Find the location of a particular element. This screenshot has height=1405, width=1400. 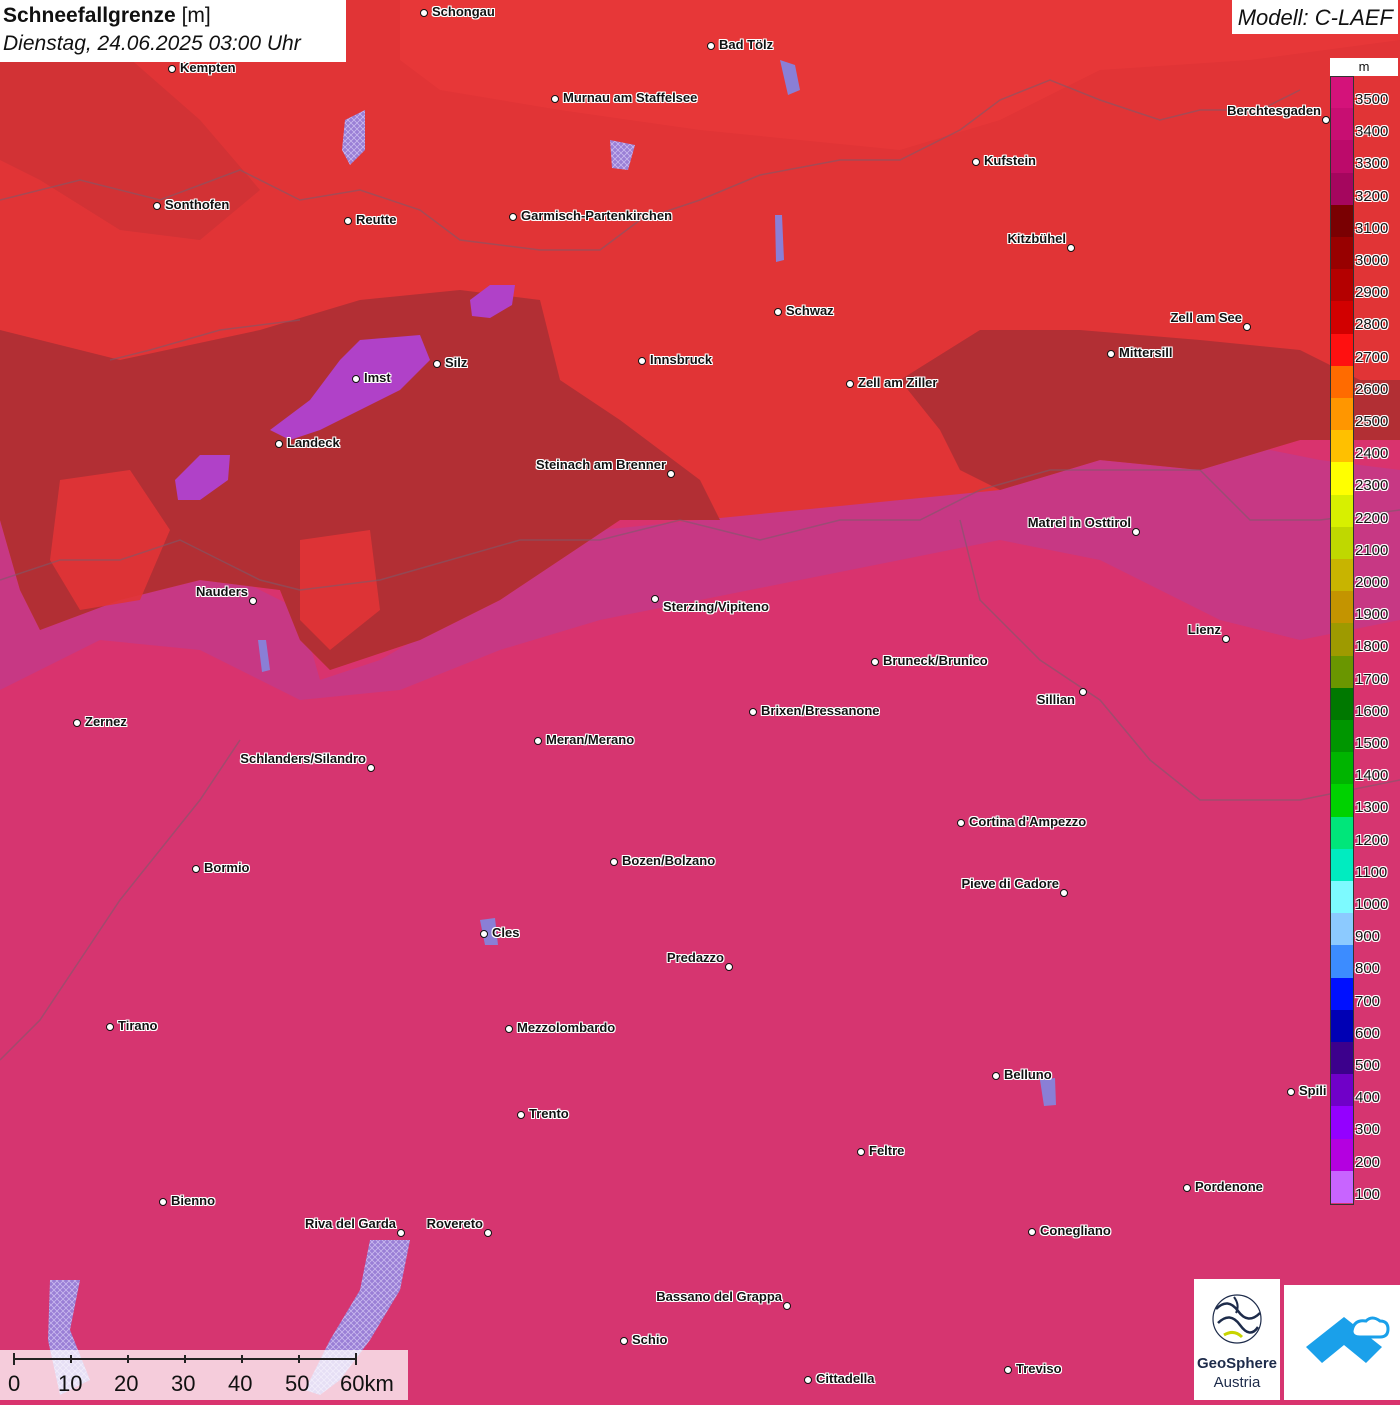

legend-label-3400: 3400 is located at coordinates (1372, 132).